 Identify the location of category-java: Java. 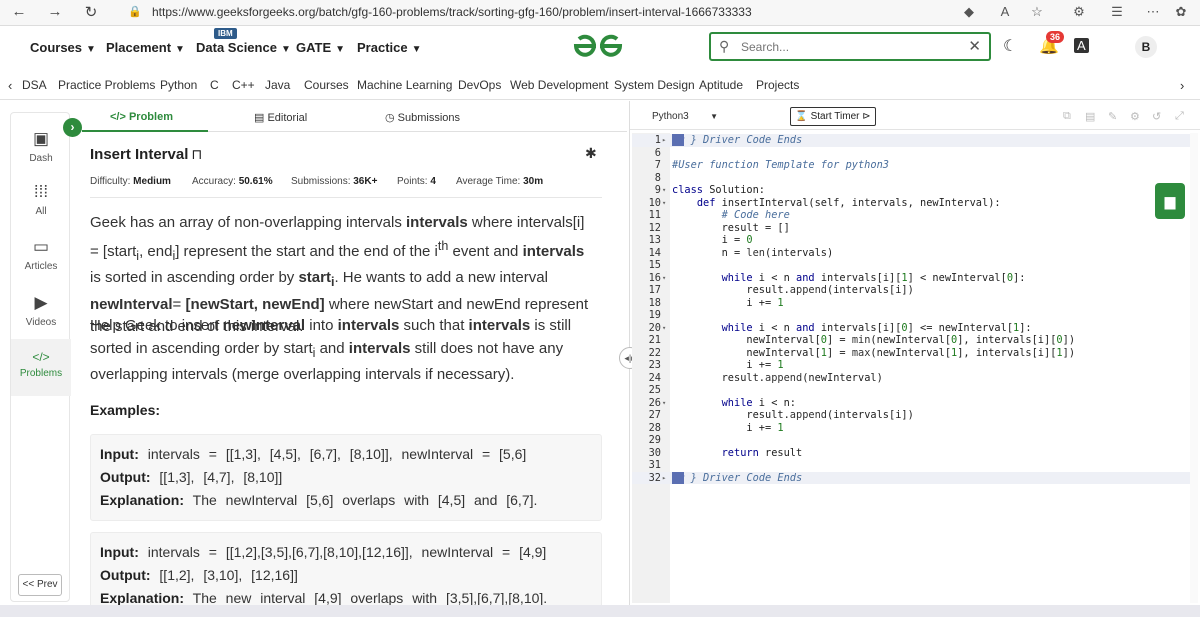
(277, 85).